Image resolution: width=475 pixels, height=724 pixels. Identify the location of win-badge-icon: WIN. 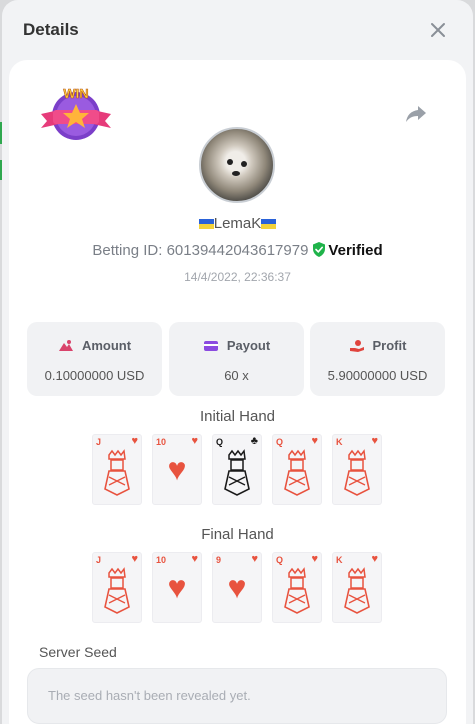
(76, 113).